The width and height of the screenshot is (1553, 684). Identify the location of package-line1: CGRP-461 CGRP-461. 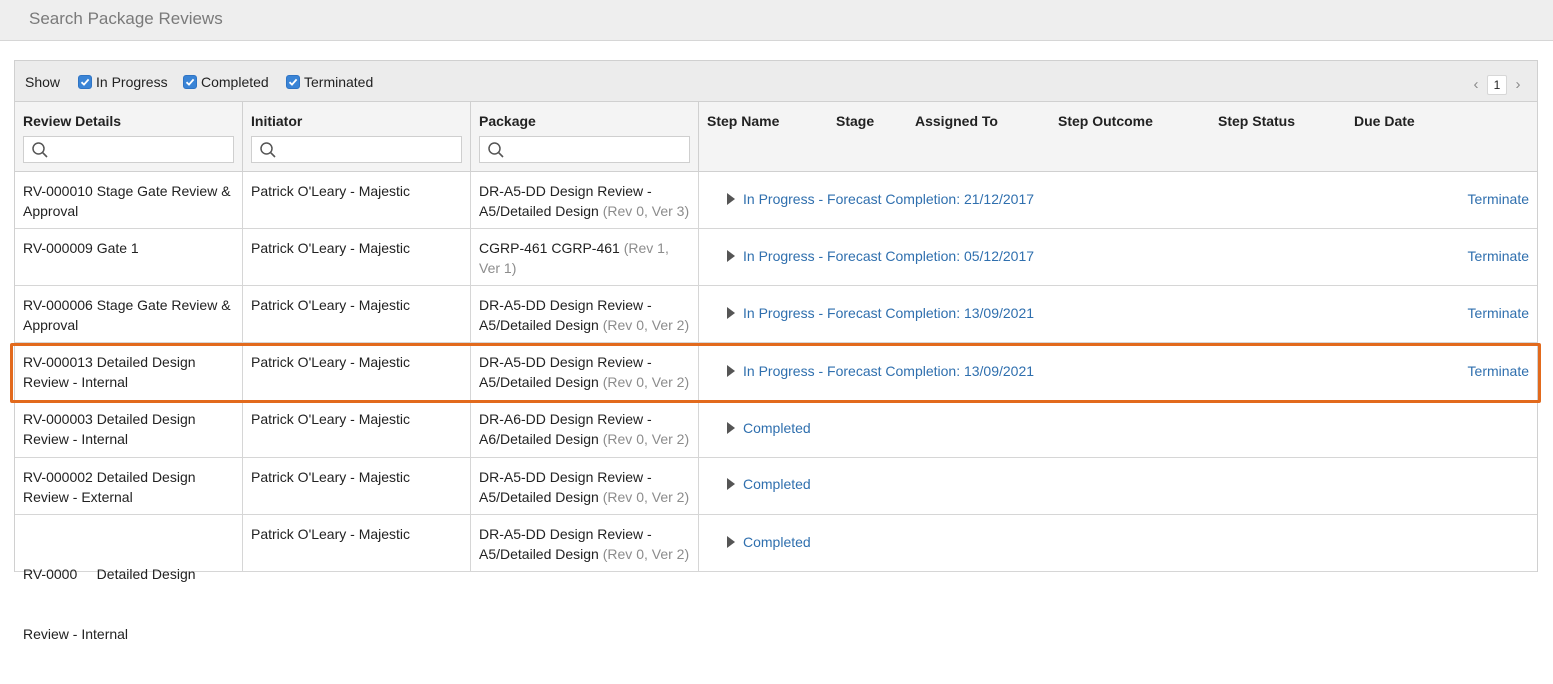
(549, 248).